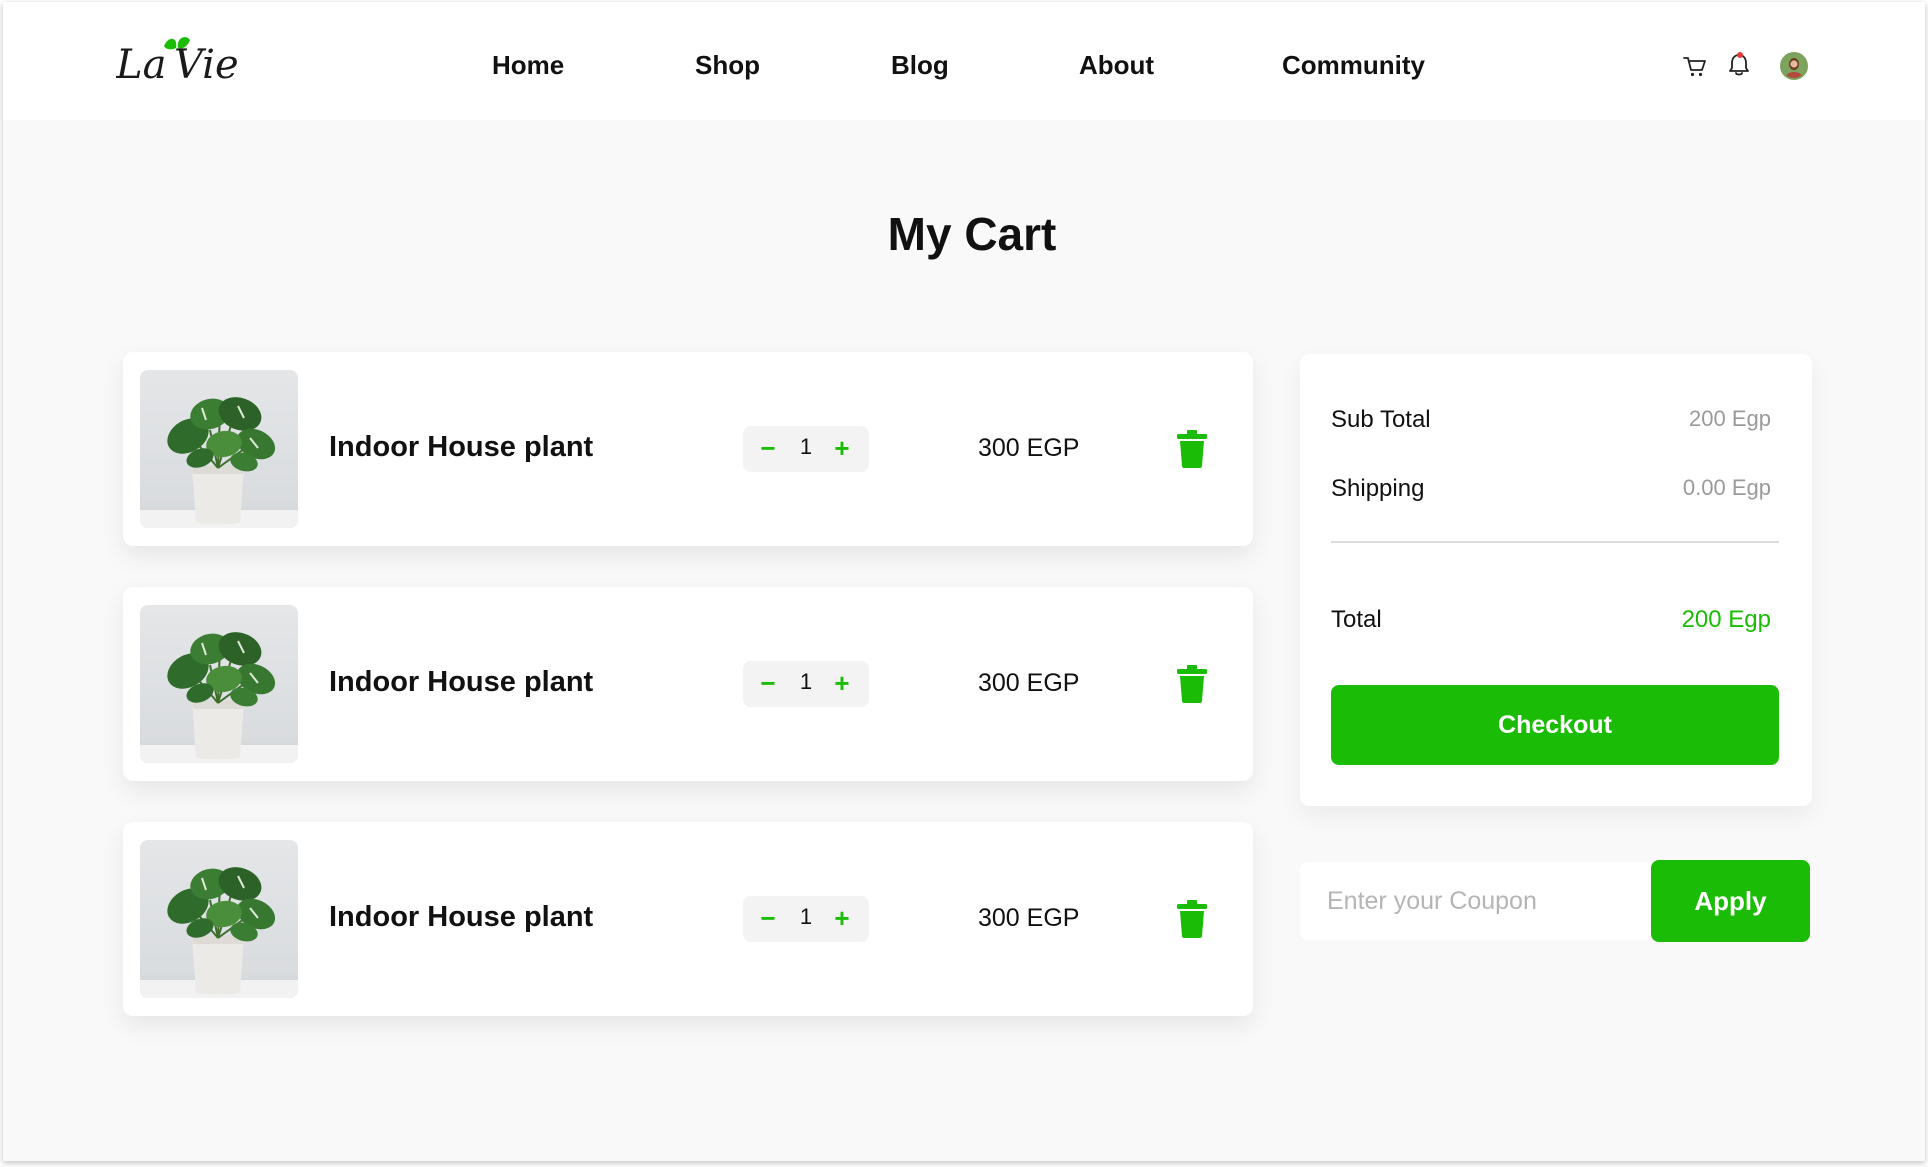  I want to click on header-actions, so click(1753, 67).